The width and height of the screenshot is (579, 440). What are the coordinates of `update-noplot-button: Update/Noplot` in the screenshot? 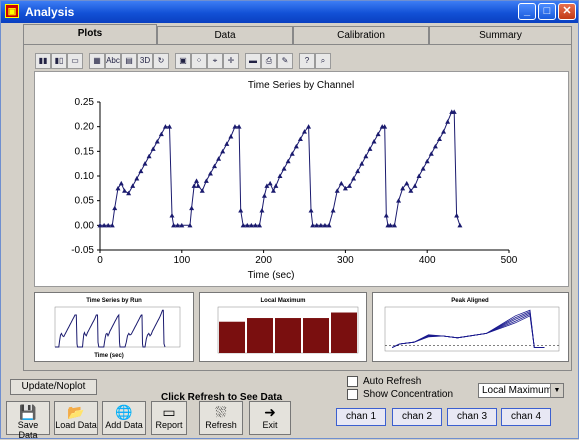 It's located at (53, 387).